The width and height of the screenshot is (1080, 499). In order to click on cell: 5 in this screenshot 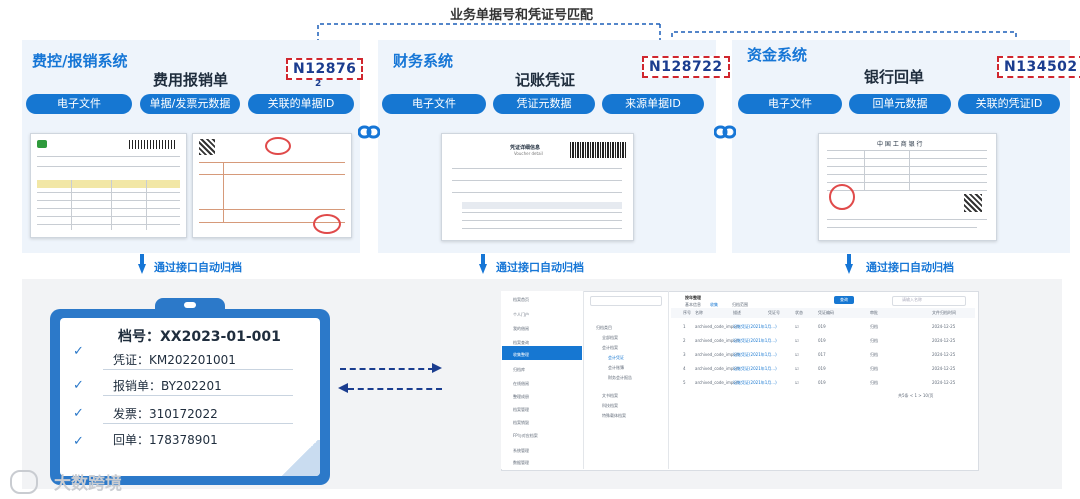, I will do `click(684, 382)`.